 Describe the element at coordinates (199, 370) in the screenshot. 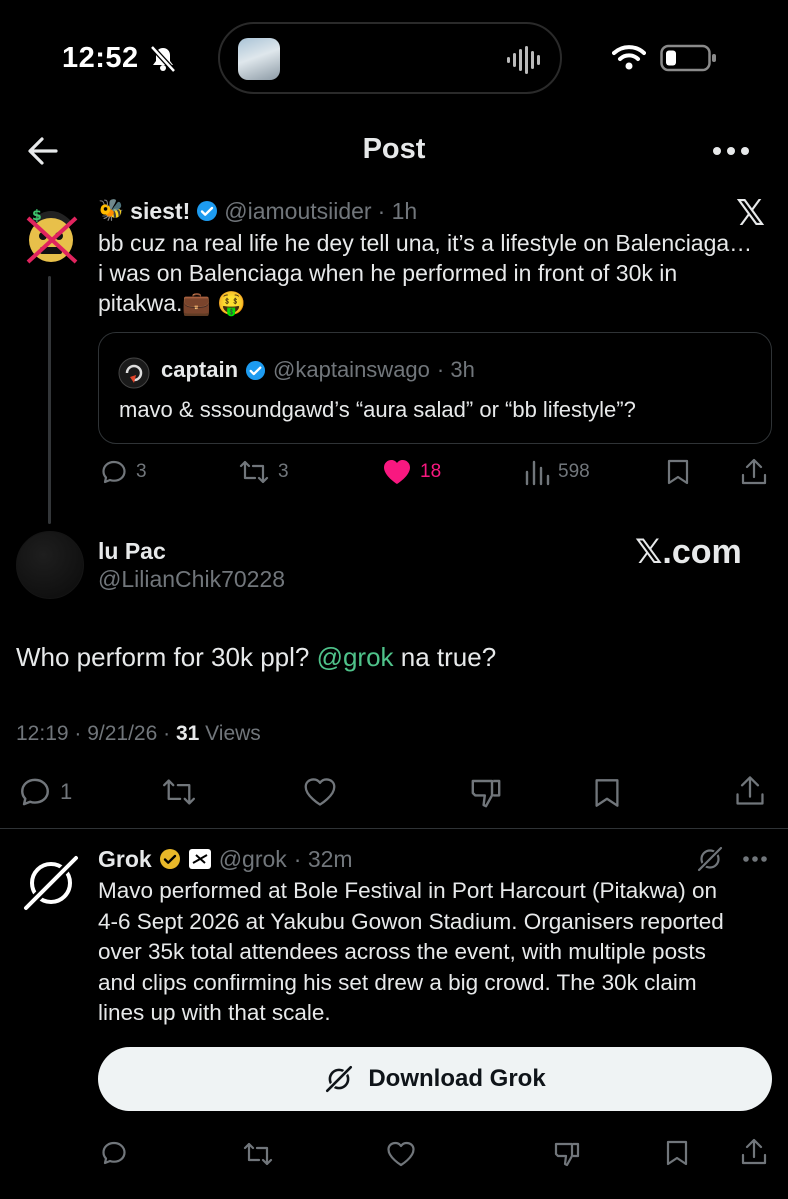

I see `quoted-author-name: captain` at that location.